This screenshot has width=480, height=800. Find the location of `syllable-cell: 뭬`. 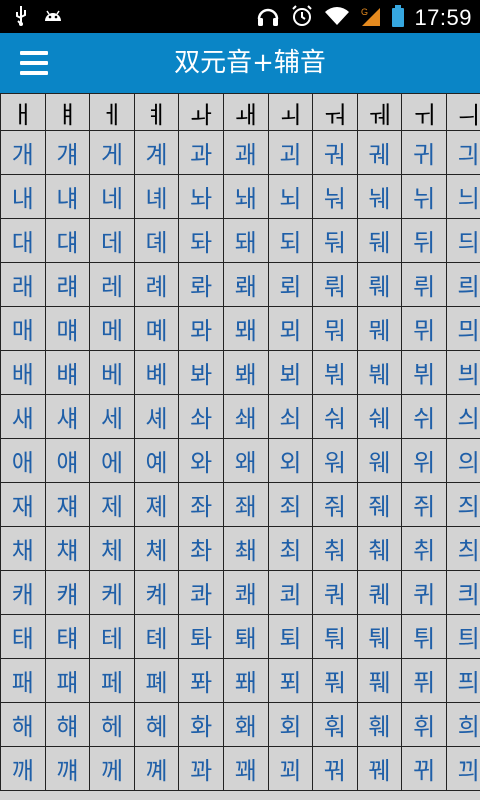

syllable-cell: 뭬 is located at coordinates (379, 328).